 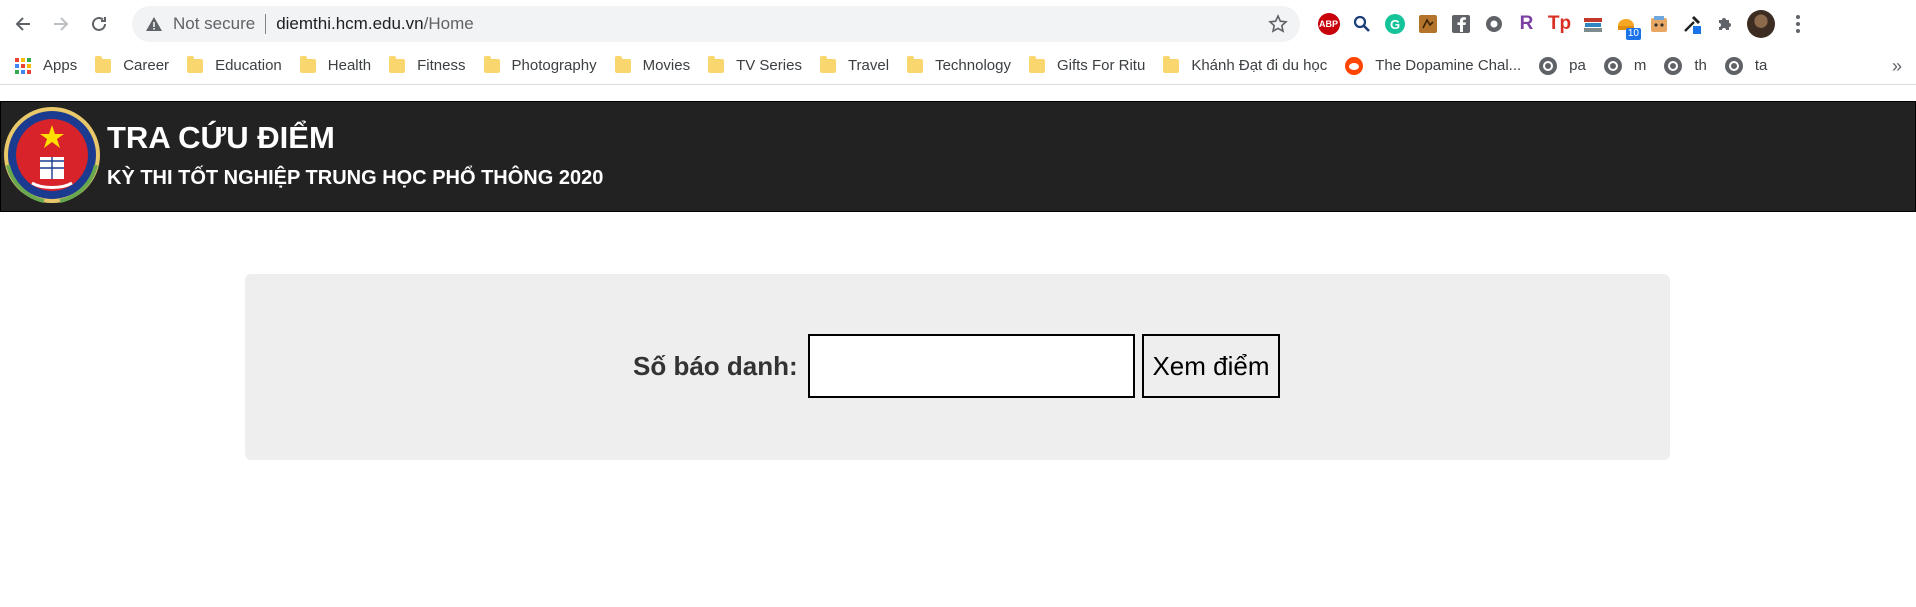 What do you see at coordinates (1361, 24) in the screenshot?
I see `magnifier-extension-icon` at bounding box center [1361, 24].